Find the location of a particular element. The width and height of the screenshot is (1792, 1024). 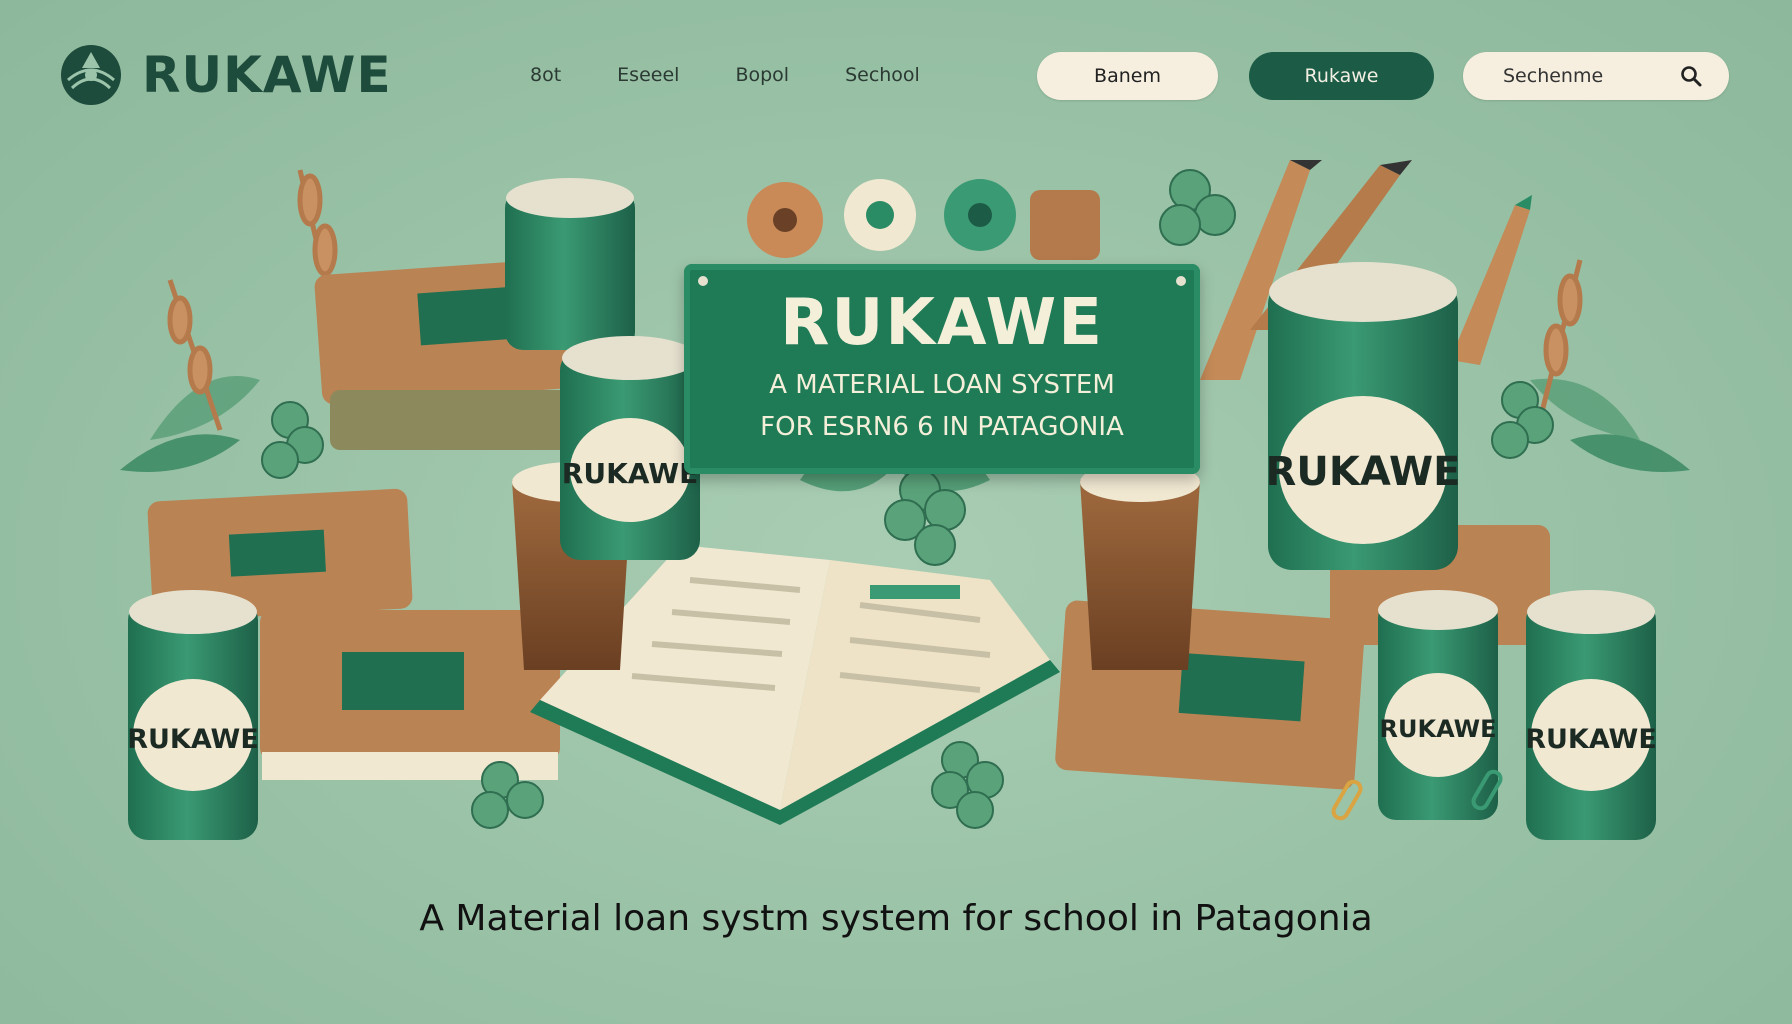

search-input: Sechenme is located at coordinates (1596, 76).